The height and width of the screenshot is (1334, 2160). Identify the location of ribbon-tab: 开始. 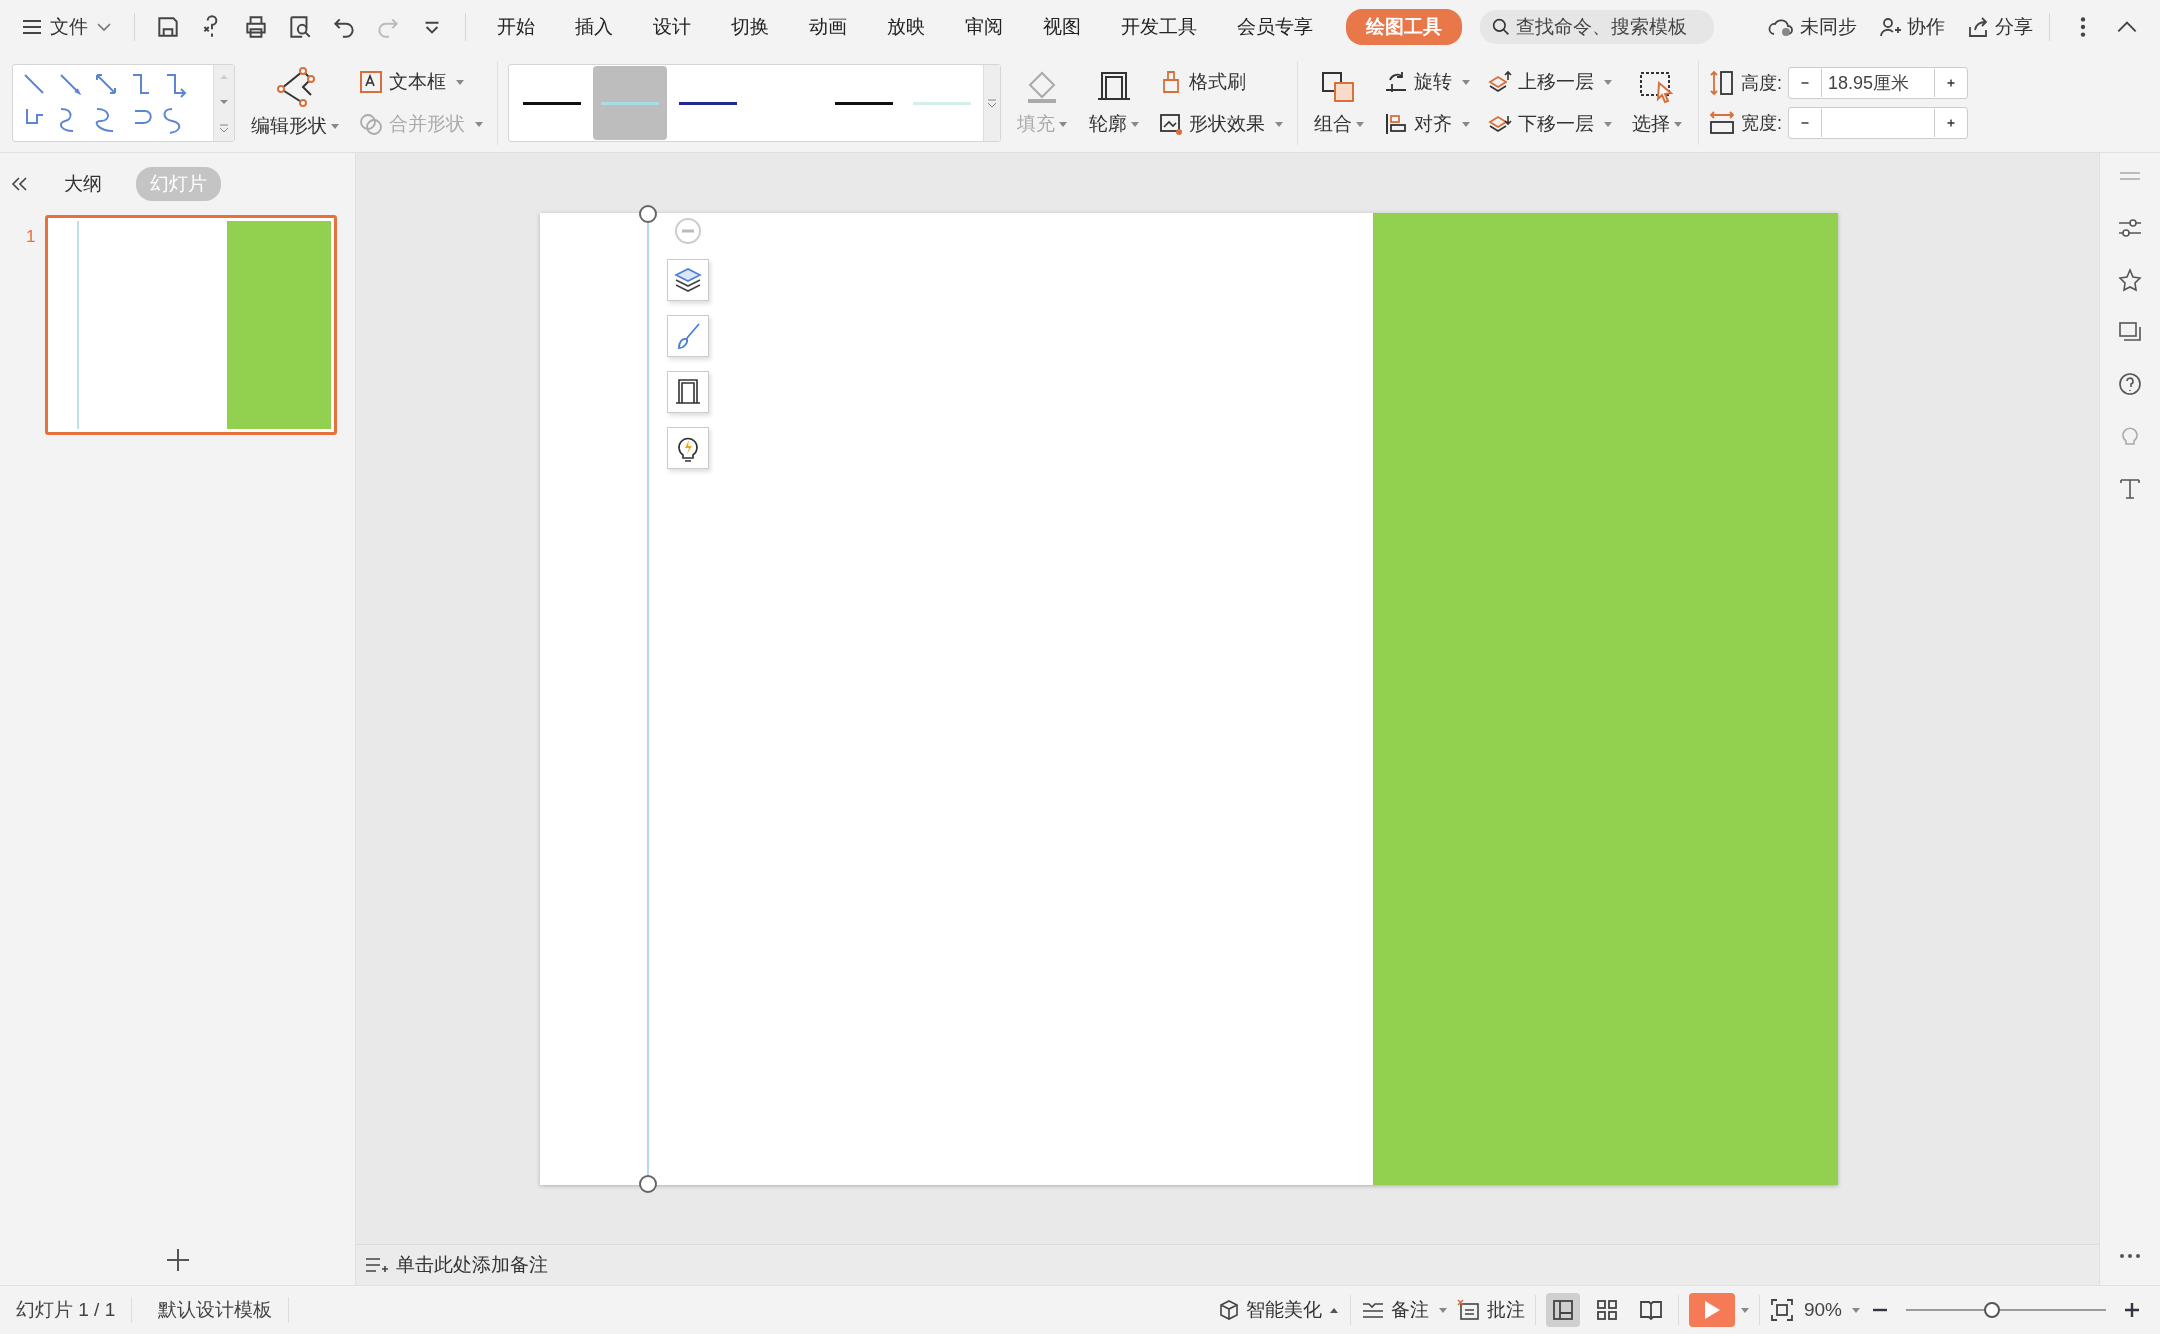
(516, 27).